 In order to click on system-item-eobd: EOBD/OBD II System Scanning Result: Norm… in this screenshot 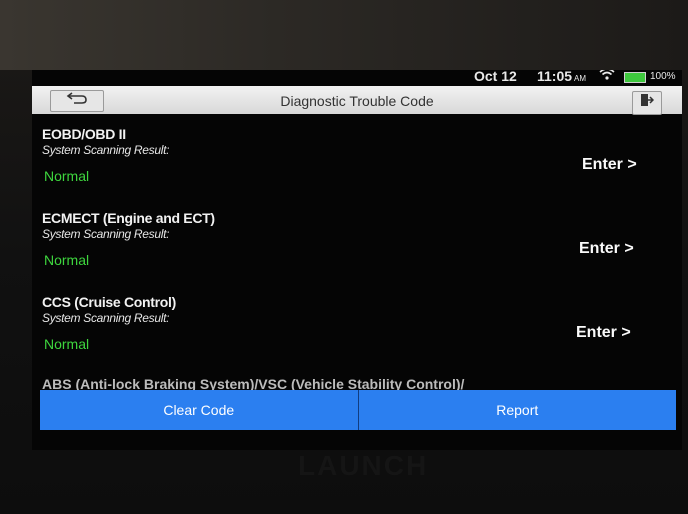, I will do `click(357, 168)`.